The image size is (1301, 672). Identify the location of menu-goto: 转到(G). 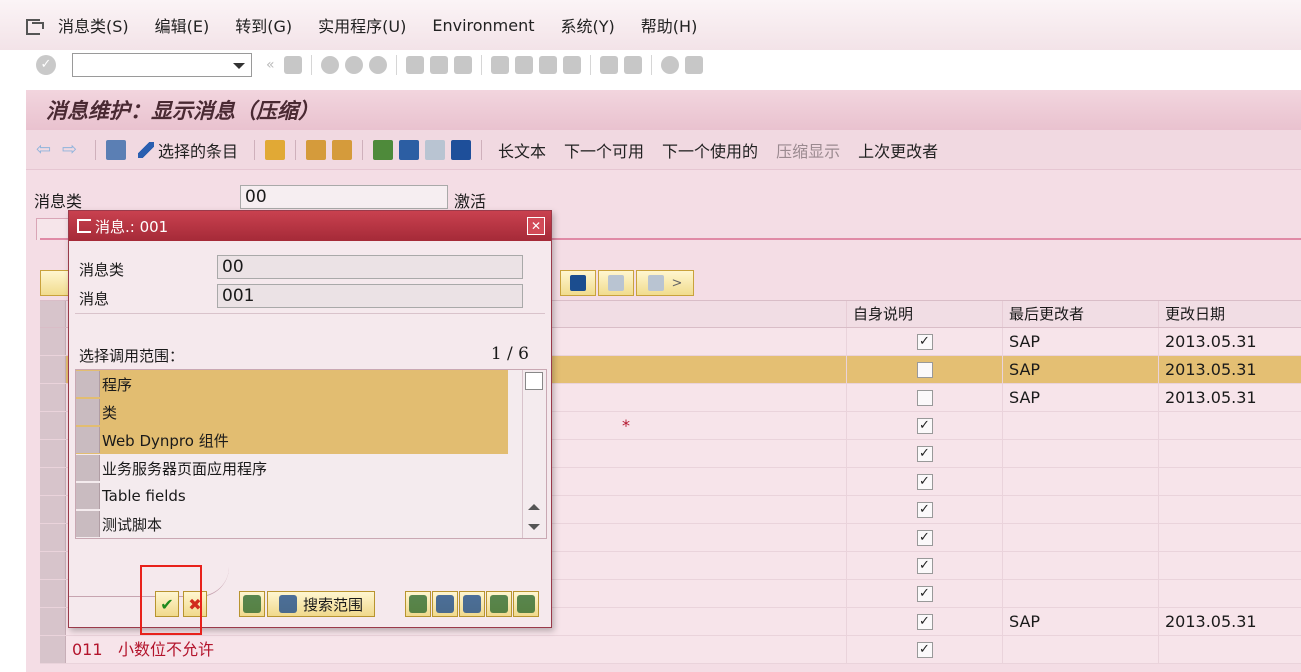
(263, 25).